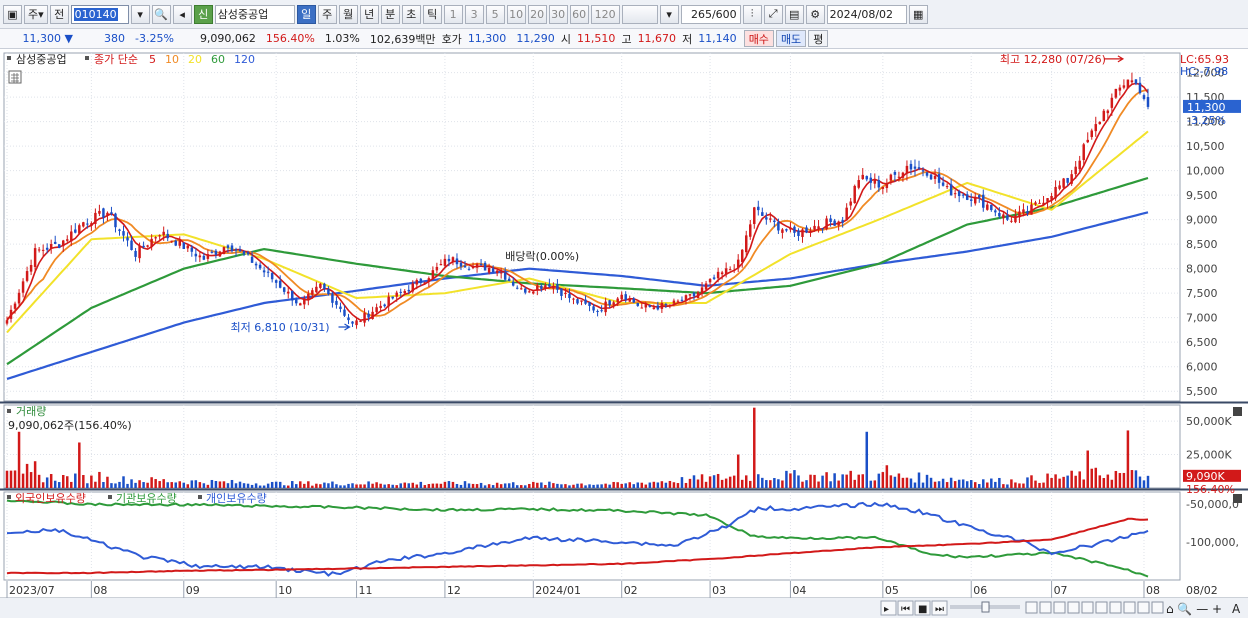  Describe the element at coordinates (36, 14) in the screenshot. I see `market-select: 주 ▾` at that location.